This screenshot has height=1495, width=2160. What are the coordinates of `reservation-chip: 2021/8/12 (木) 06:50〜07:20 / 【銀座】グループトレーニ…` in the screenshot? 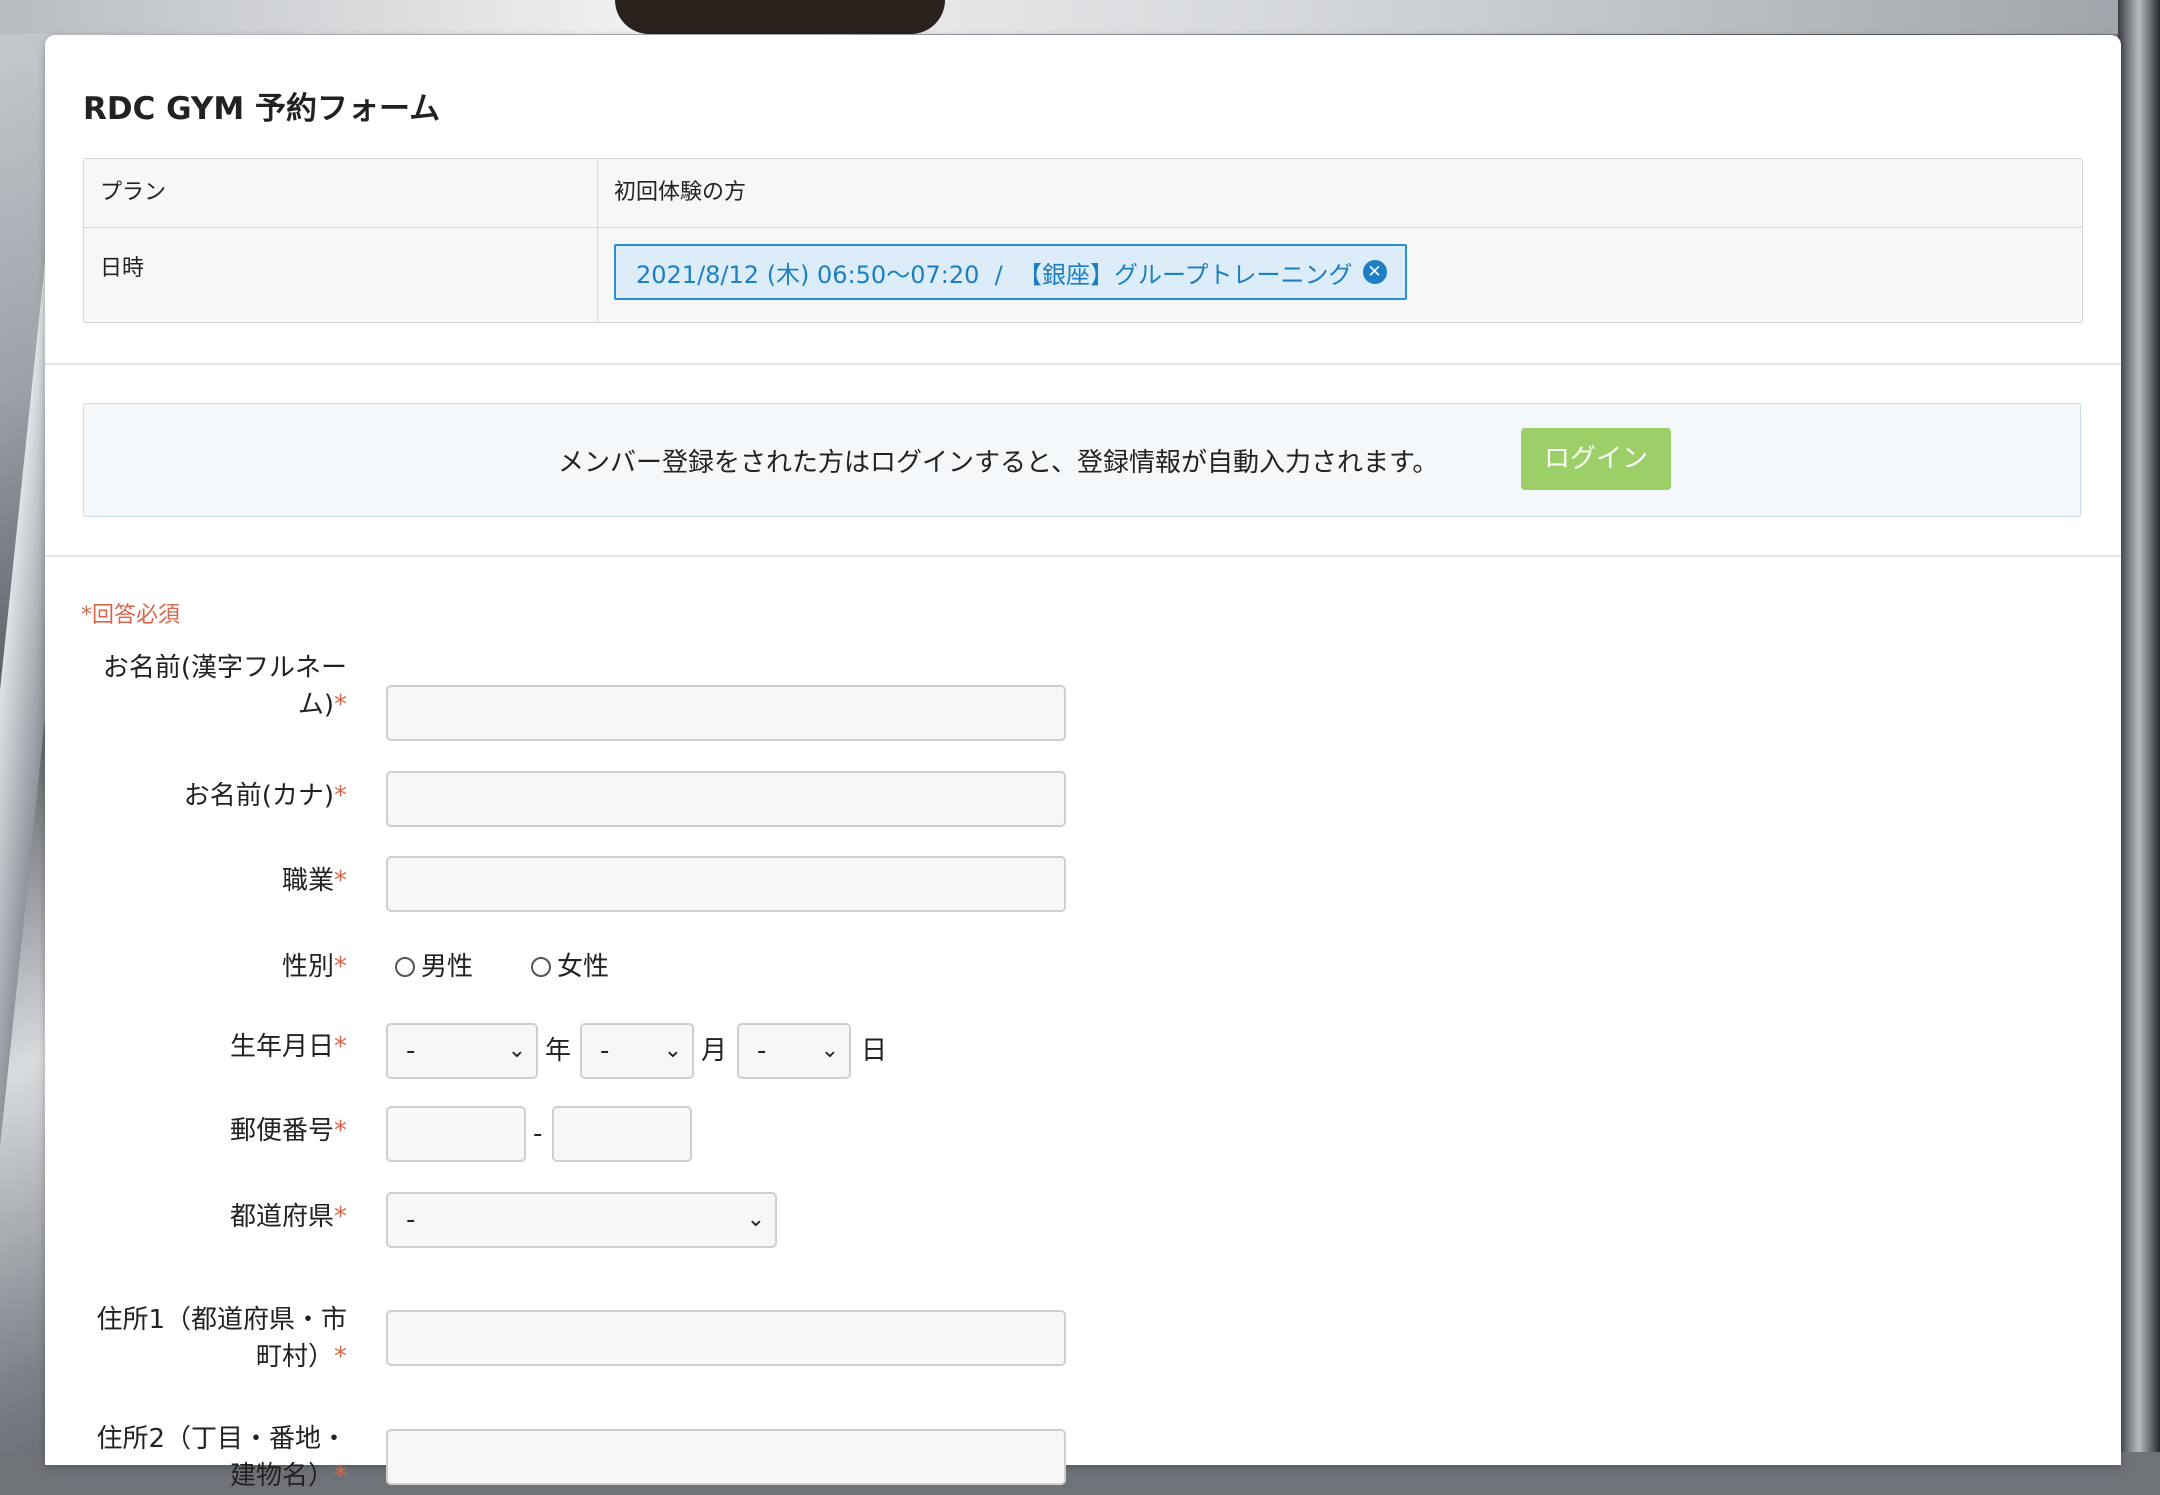 It's located at (1010, 272).